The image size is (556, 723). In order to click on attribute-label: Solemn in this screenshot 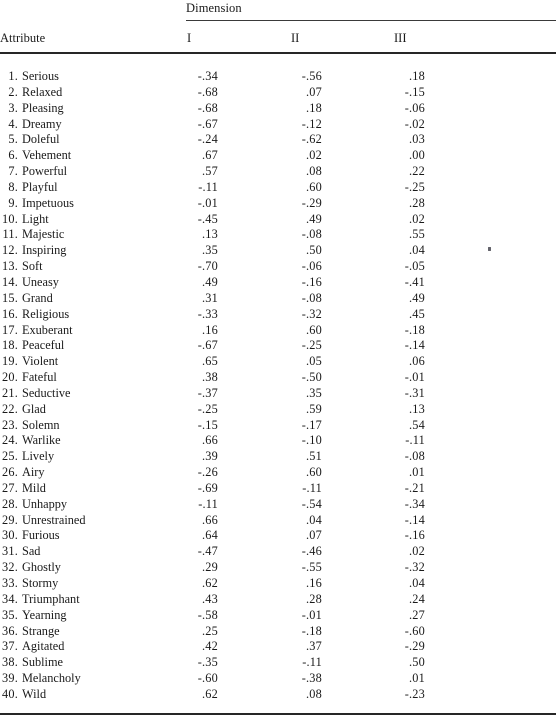, I will do `click(41, 424)`.